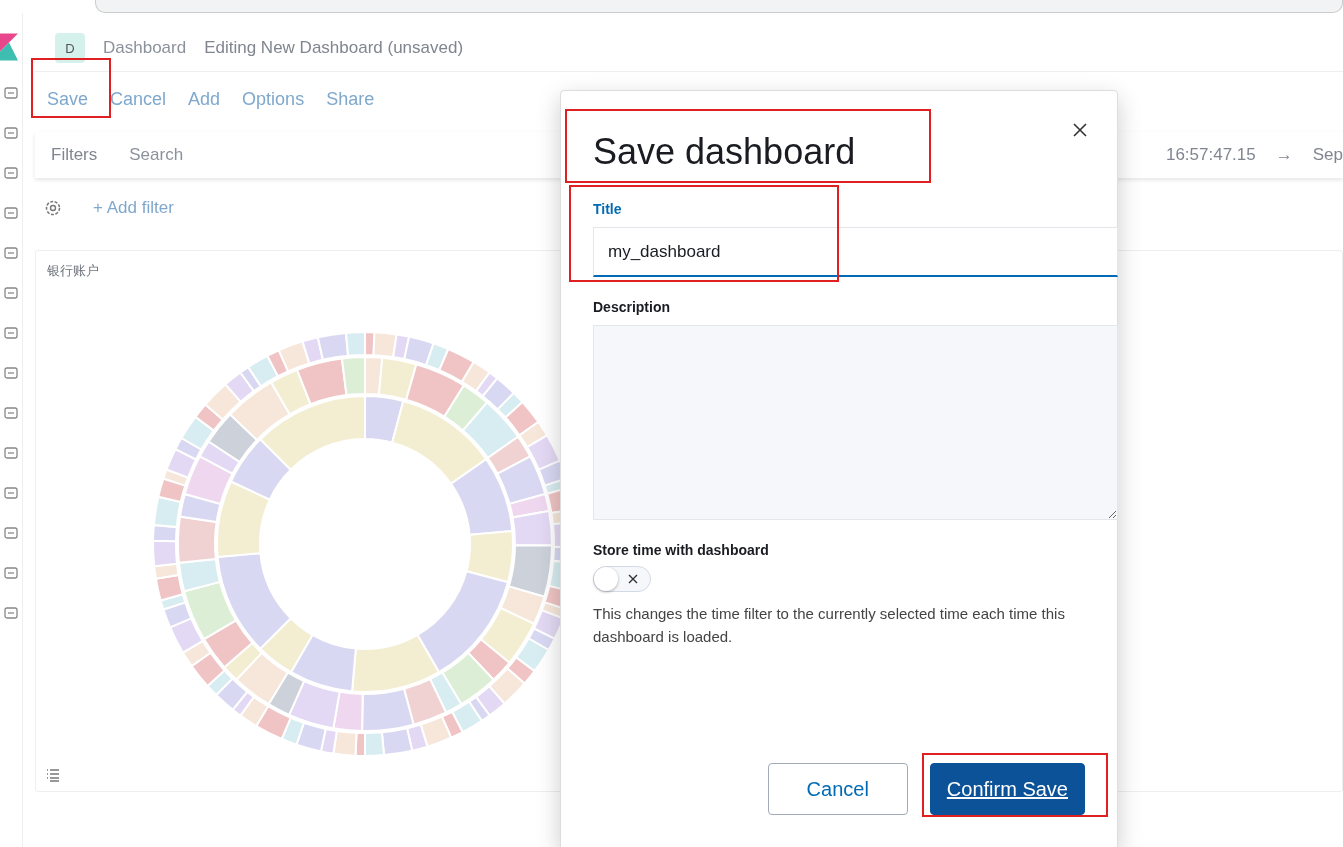  Describe the element at coordinates (829, 625) in the screenshot. I see `help-text: This changes the time filter to the currently selected time each time this dashboard is loaded.` at that location.